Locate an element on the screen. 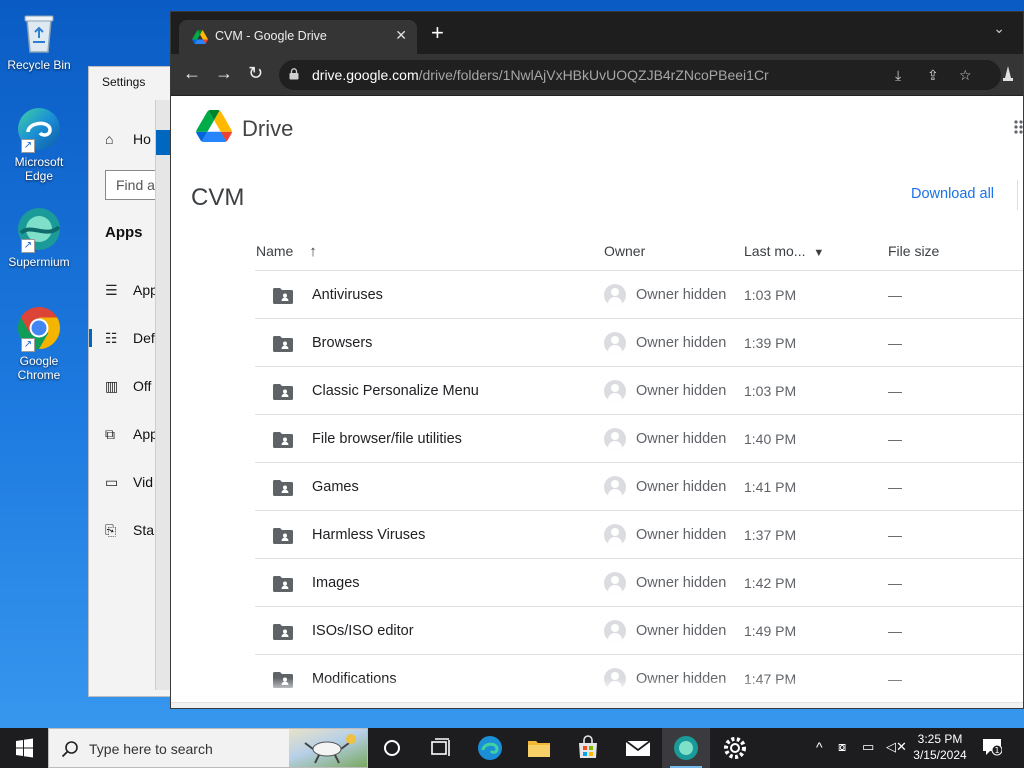 The image size is (1024, 768). lock-icon is located at coordinates (294, 74).